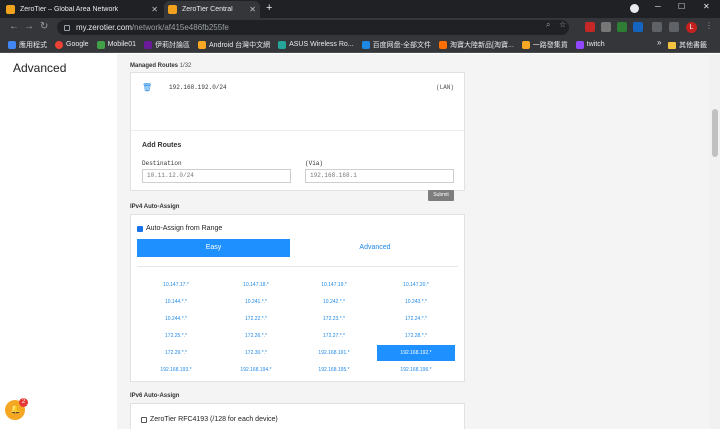  What do you see at coordinates (681, 6) in the screenshot?
I see `maximize-icon: ☐` at bounding box center [681, 6].